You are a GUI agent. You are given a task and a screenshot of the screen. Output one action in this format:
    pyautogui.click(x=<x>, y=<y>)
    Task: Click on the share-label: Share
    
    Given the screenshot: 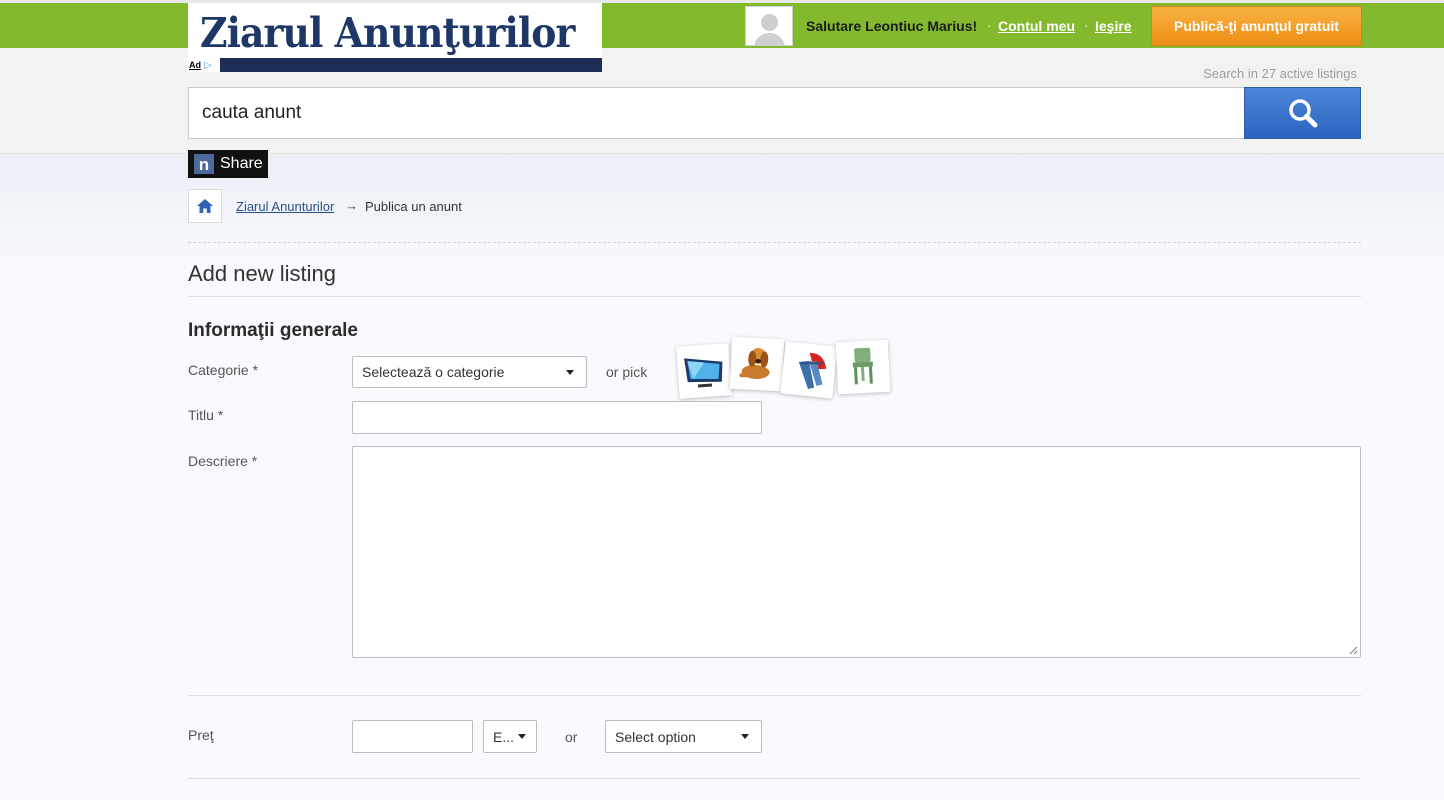 What is the action you would take?
    pyautogui.click(x=241, y=163)
    